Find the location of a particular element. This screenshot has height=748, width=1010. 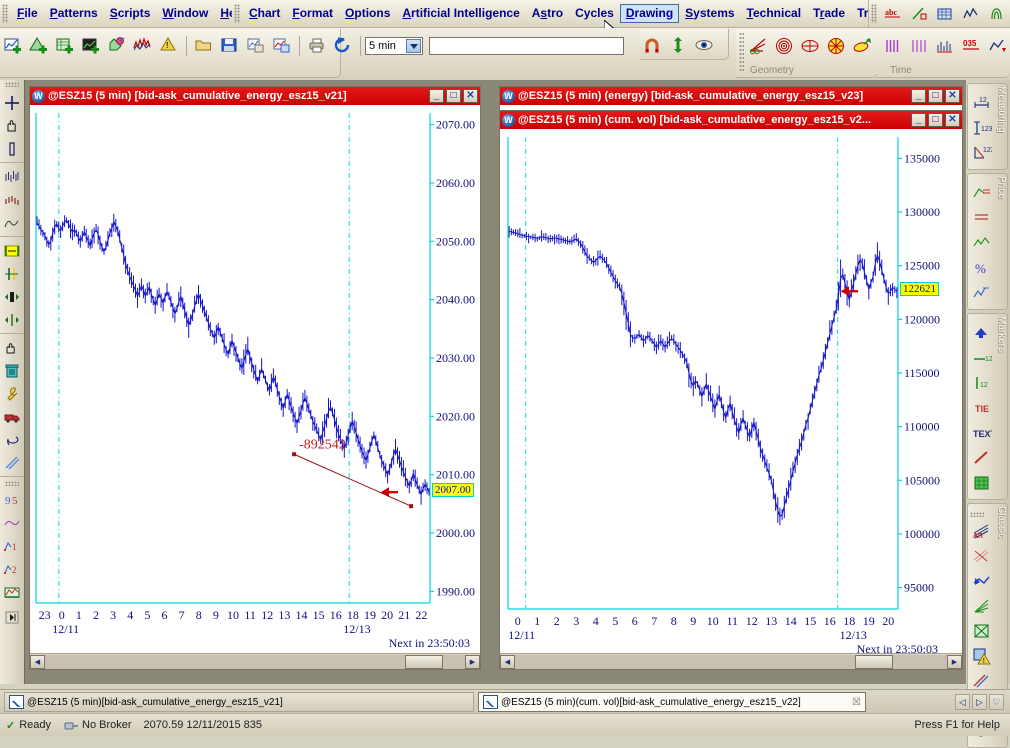

hand-pan-icon is located at coordinates (12, 125).